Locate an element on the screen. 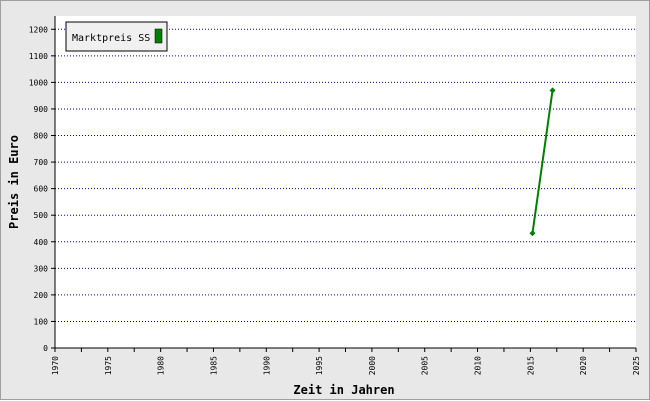  y-tick-label: 800 is located at coordinates (41, 136).